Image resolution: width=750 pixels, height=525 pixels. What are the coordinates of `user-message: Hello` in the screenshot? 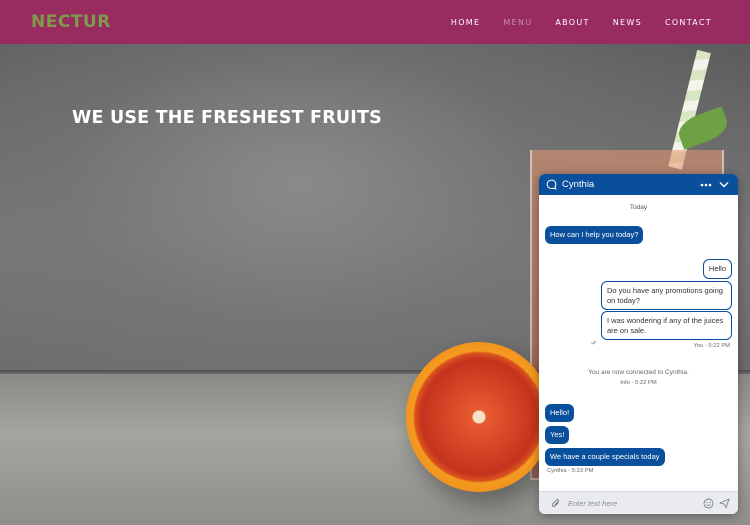 It's located at (717, 269).